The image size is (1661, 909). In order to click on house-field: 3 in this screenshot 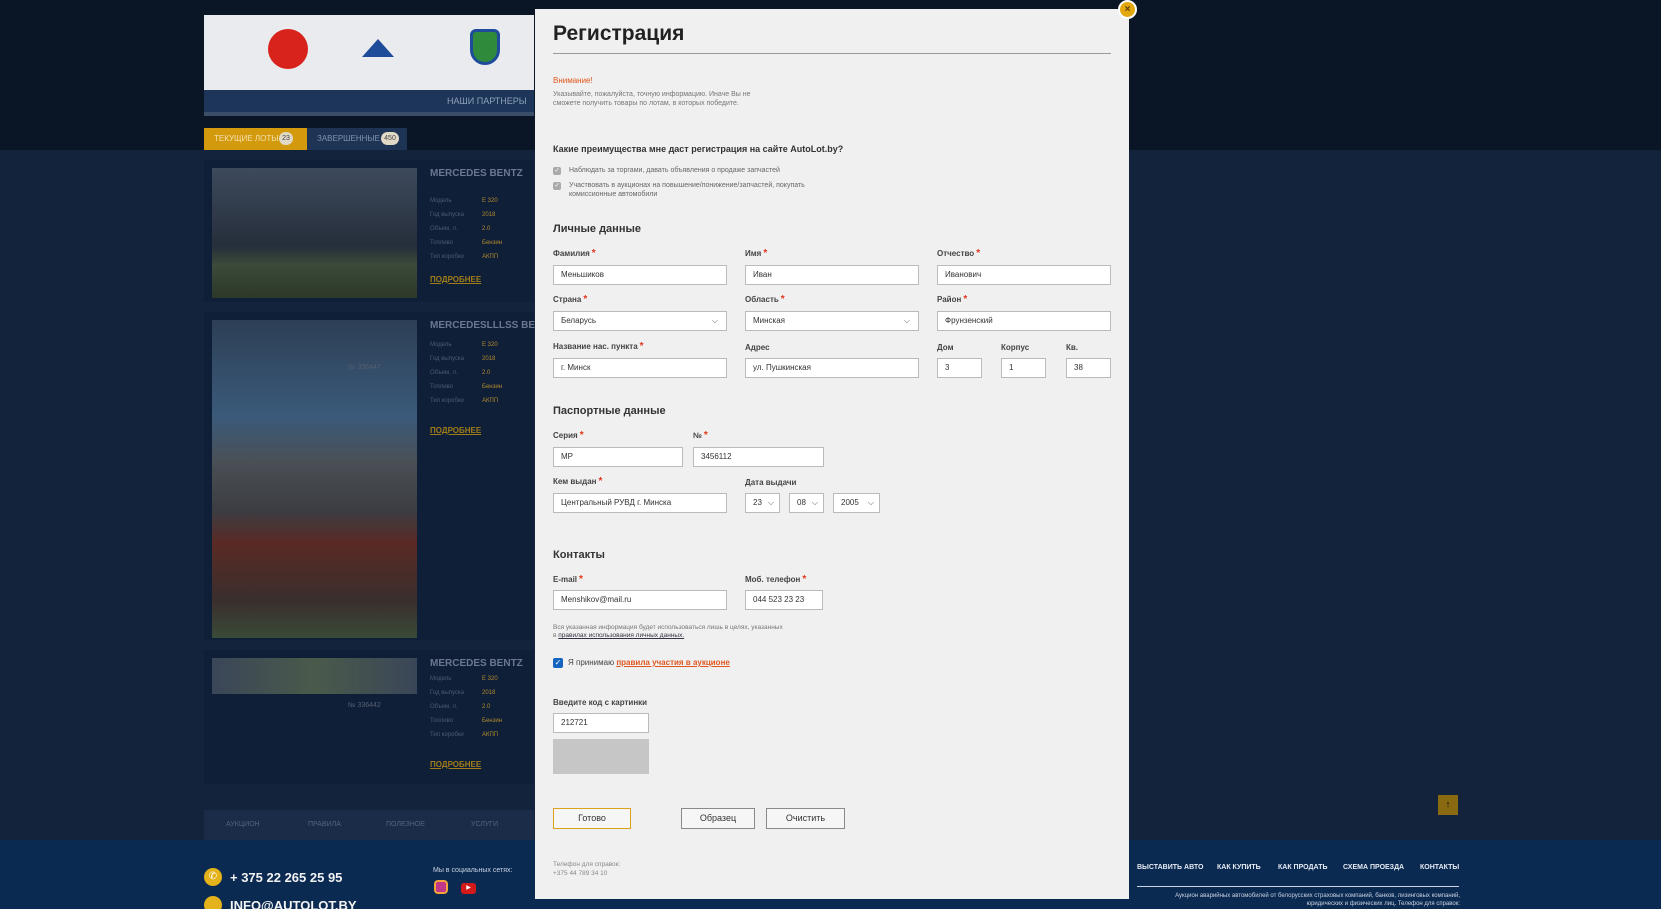, I will do `click(959, 368)`.